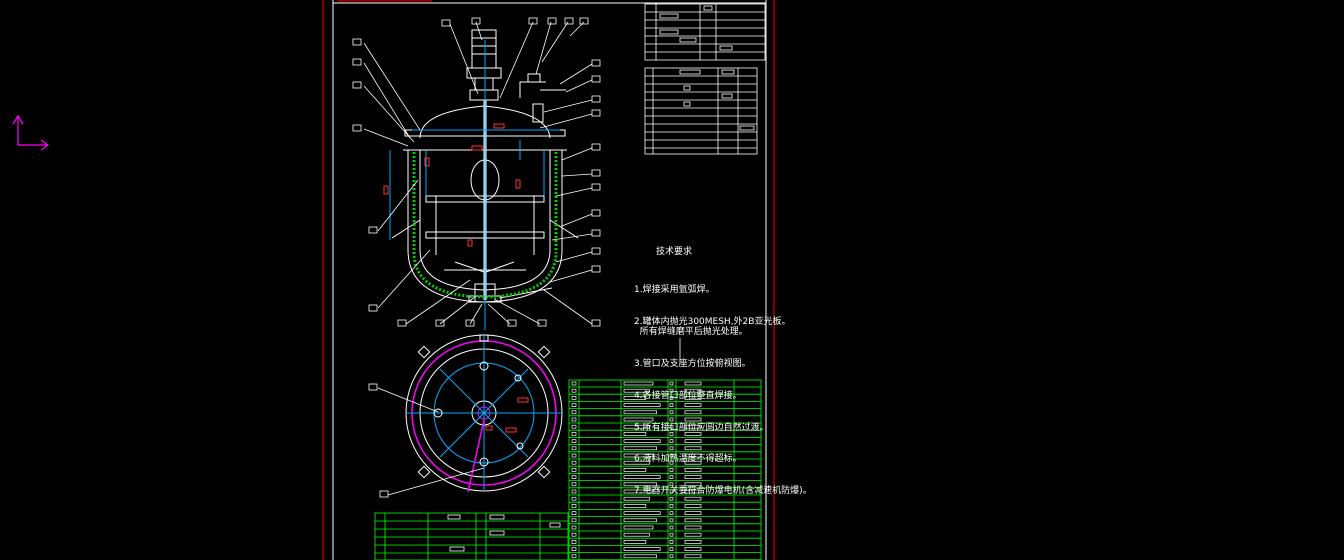 Image resolution: width=1344 pixels, height=560 pixels. Describe the element at coordinates (674, 252) in the screenshot. I see `notes-title: 技术要求` at that location.